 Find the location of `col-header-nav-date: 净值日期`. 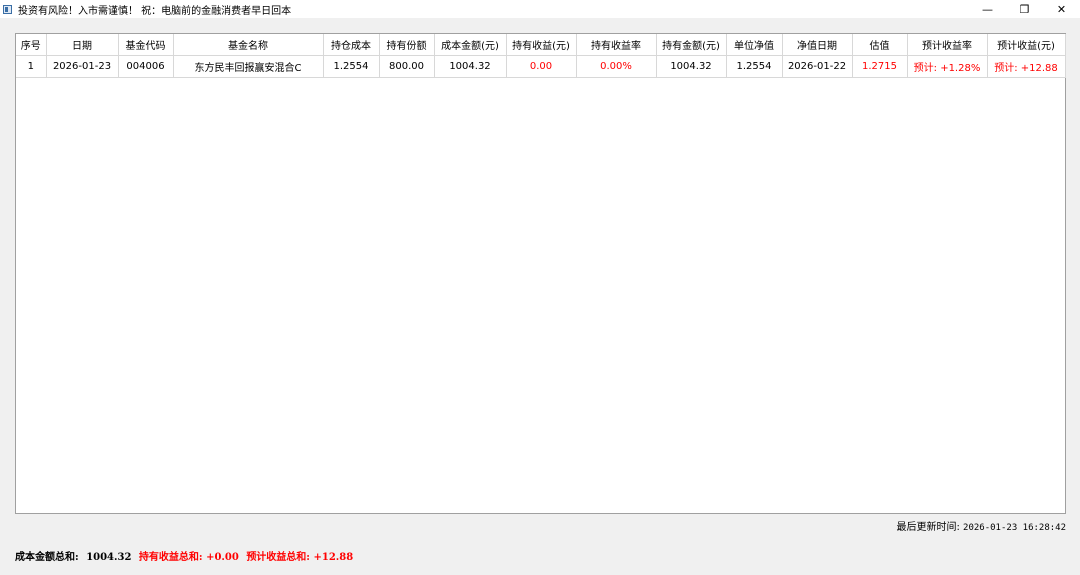

col-header-nav-date: 净值日期 is located at coordinates (817, 45).